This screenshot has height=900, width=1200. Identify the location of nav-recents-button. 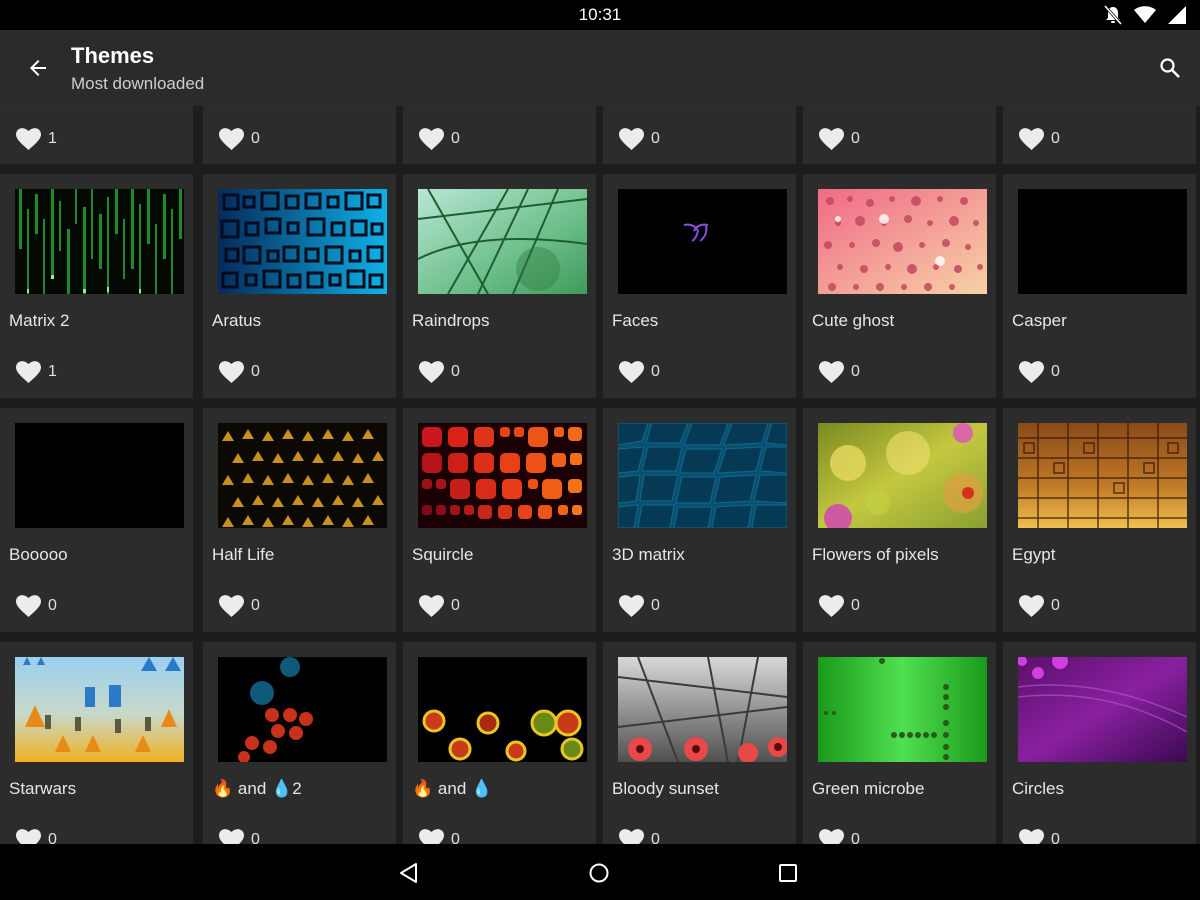
(788, 873).